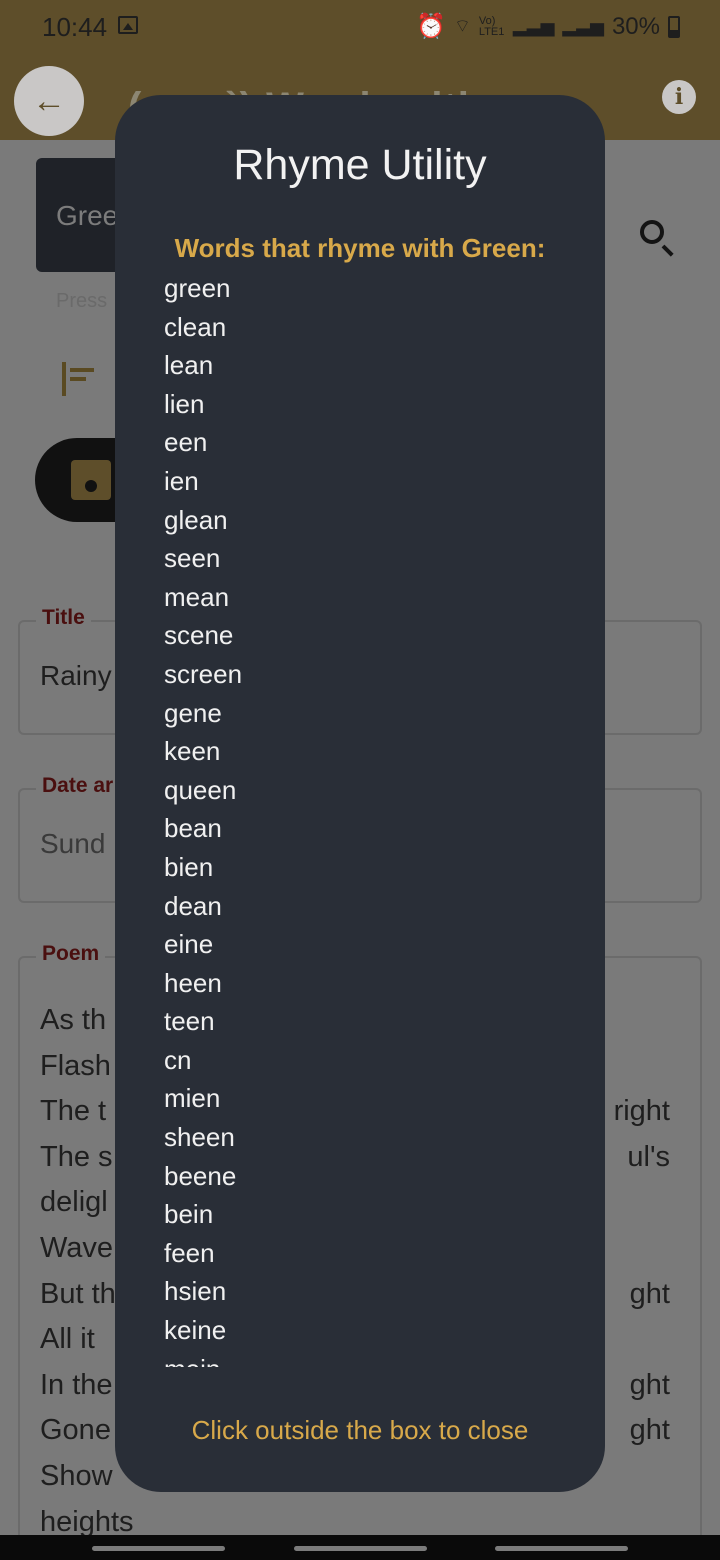 The height and width of the screenshot is (1560, 720). What do you see at coordinates (82, 301) in the screenshot?
I see `search-hint: Press` at bounding box center [82, 301].